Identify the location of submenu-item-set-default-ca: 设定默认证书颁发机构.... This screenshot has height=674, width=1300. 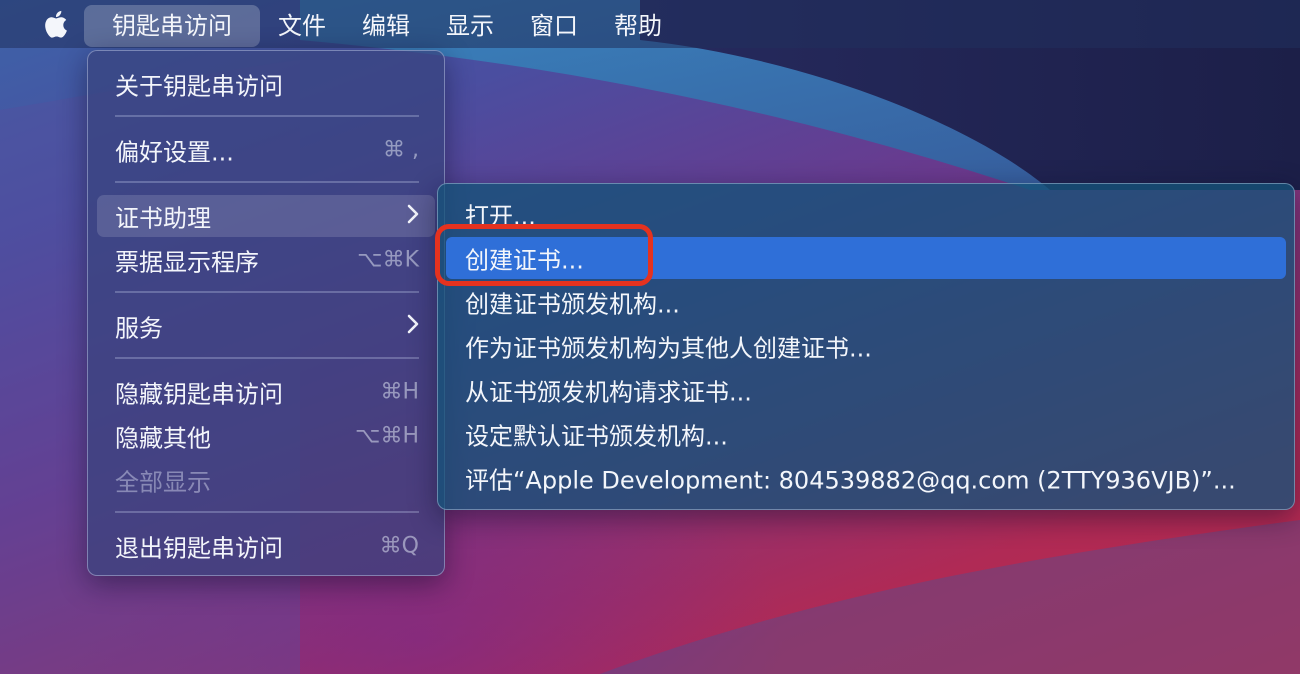
(866, 434).